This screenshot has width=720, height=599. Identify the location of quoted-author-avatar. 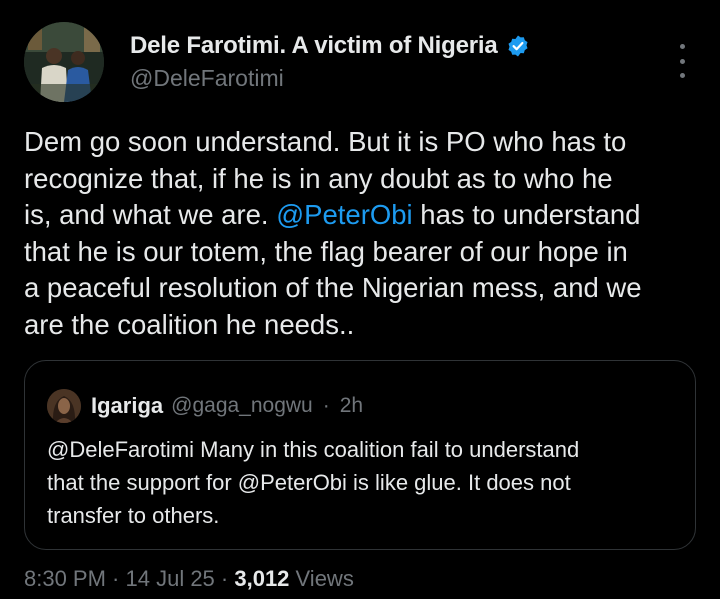
(64, 406).